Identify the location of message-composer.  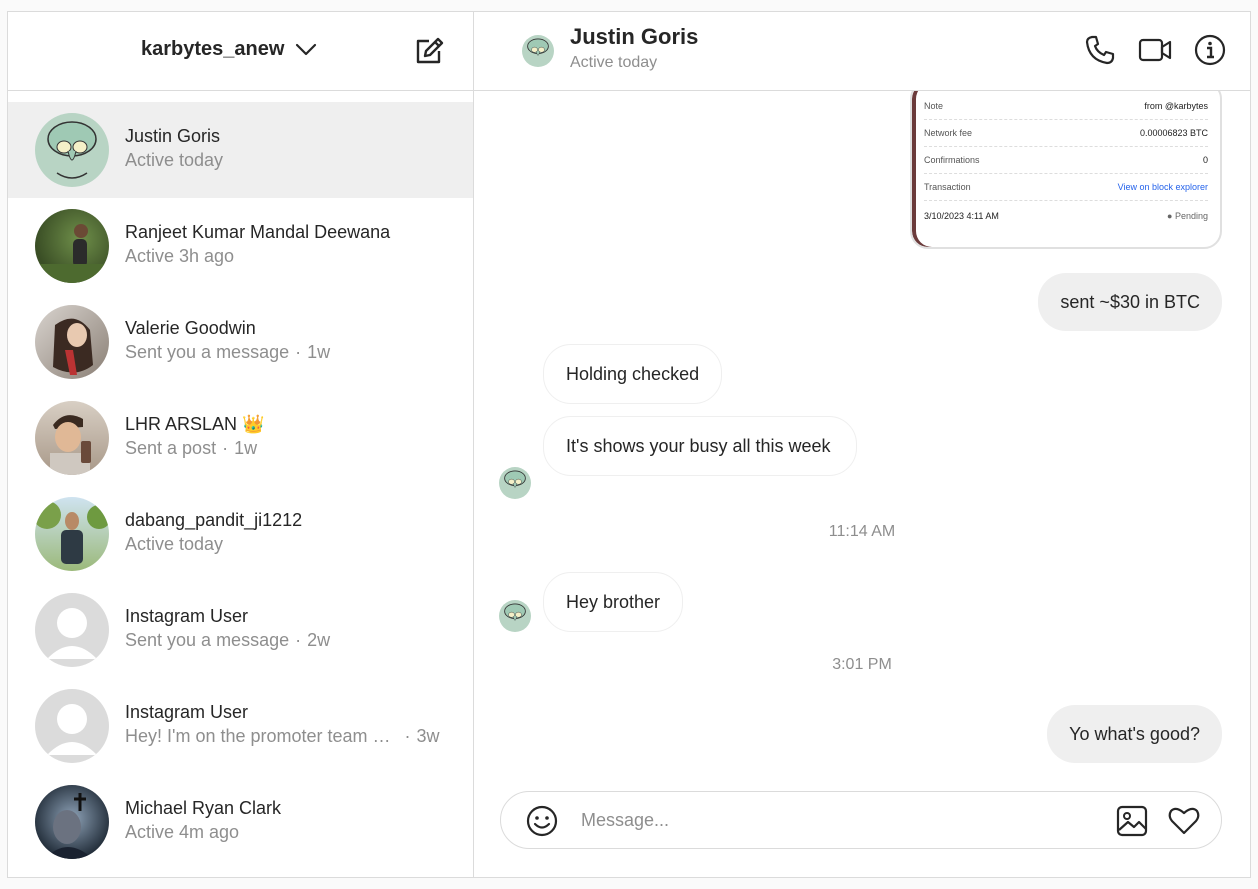
(861, 820).